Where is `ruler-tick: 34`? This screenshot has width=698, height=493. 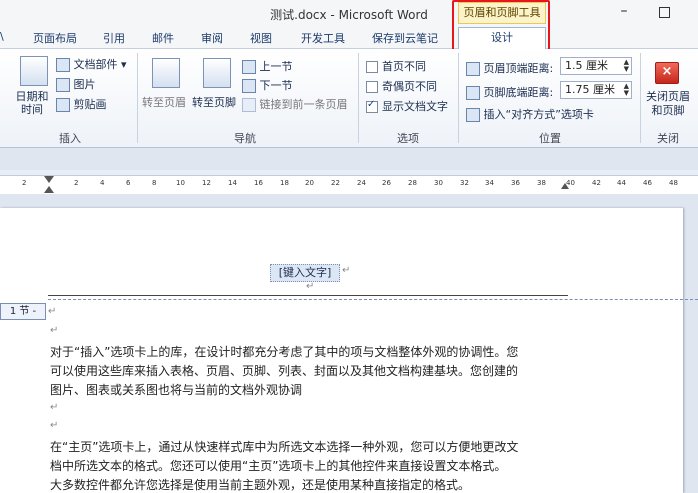
ruler-tick: 34 is located at coordinates (489, 183).